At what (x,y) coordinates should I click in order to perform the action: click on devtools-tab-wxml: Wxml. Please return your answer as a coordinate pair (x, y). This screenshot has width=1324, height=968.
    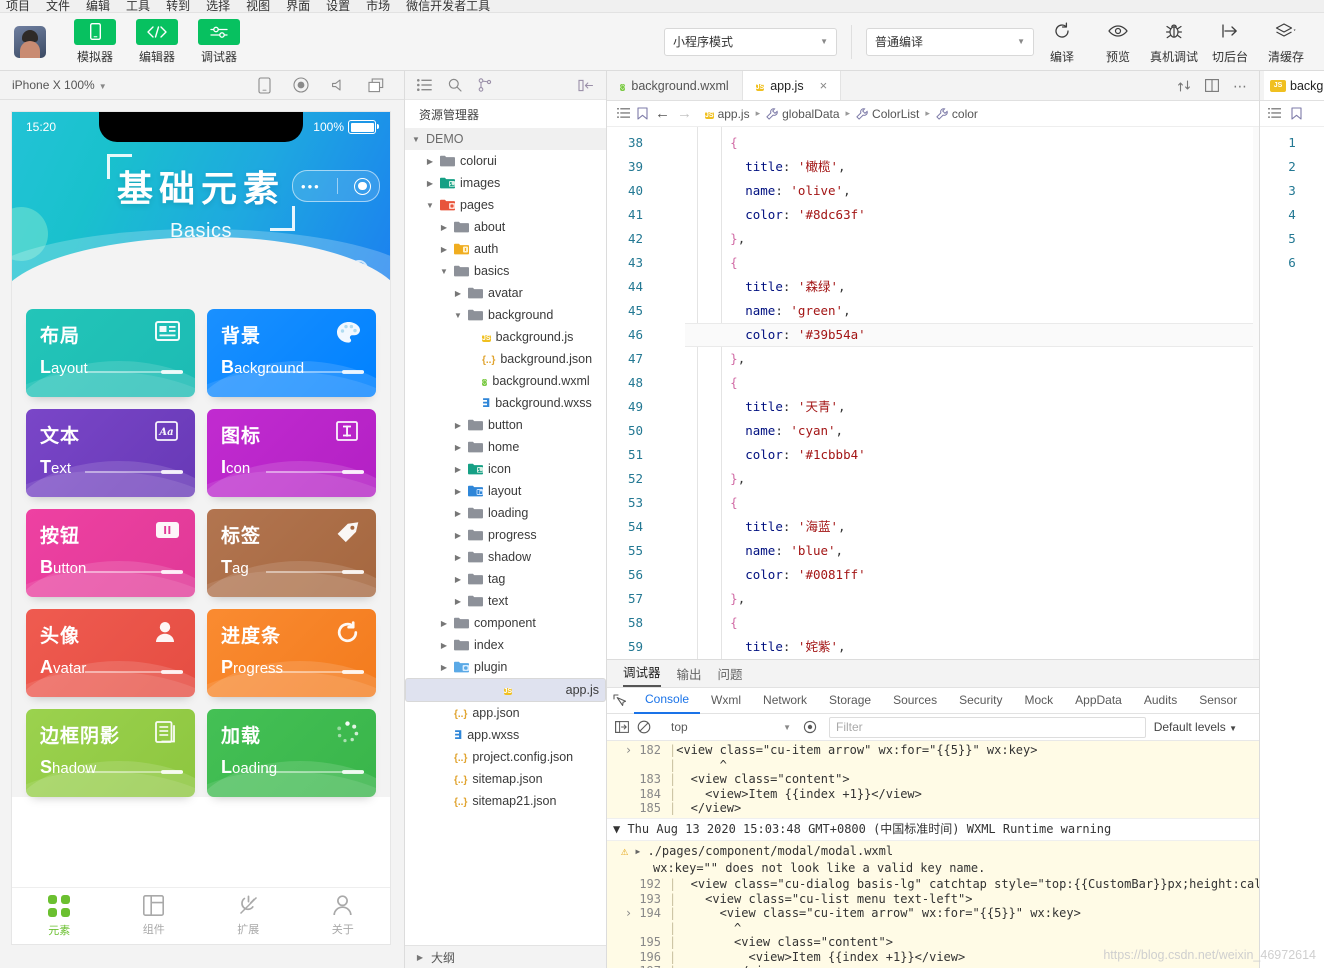
    Looking at the image, I should click on (726, 700).